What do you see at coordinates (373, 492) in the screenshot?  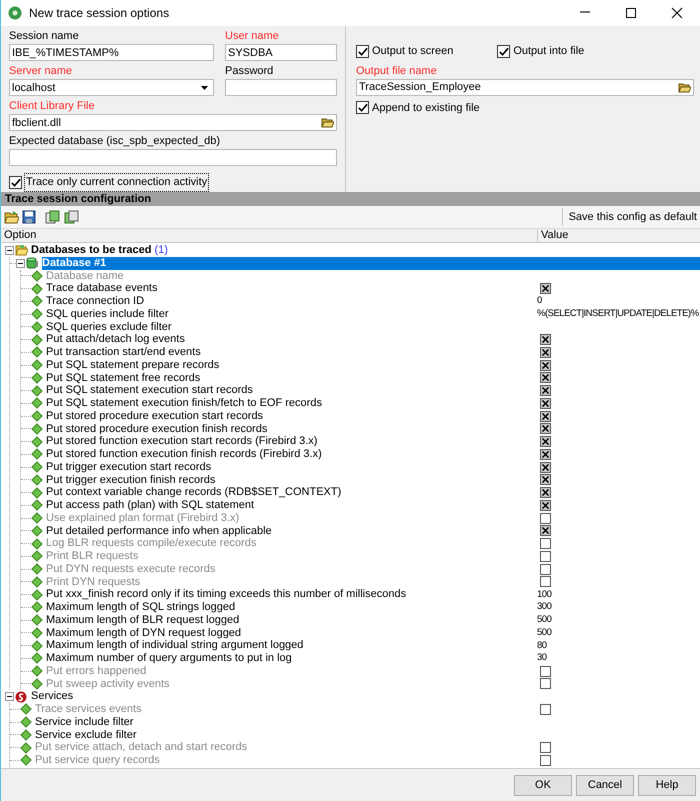 I see `tree-row: Put context variable change records (RDB$SET_CONTEXT)` at bounding box center [373, 492].